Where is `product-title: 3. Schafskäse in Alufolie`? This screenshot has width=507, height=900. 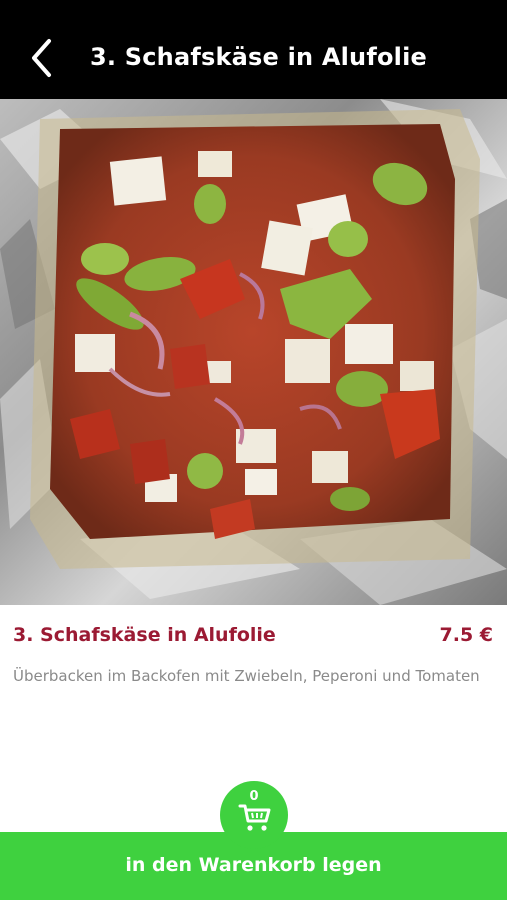
product-title: 3. Schafskäse in Alufolie is located at coordinates (144, 635).